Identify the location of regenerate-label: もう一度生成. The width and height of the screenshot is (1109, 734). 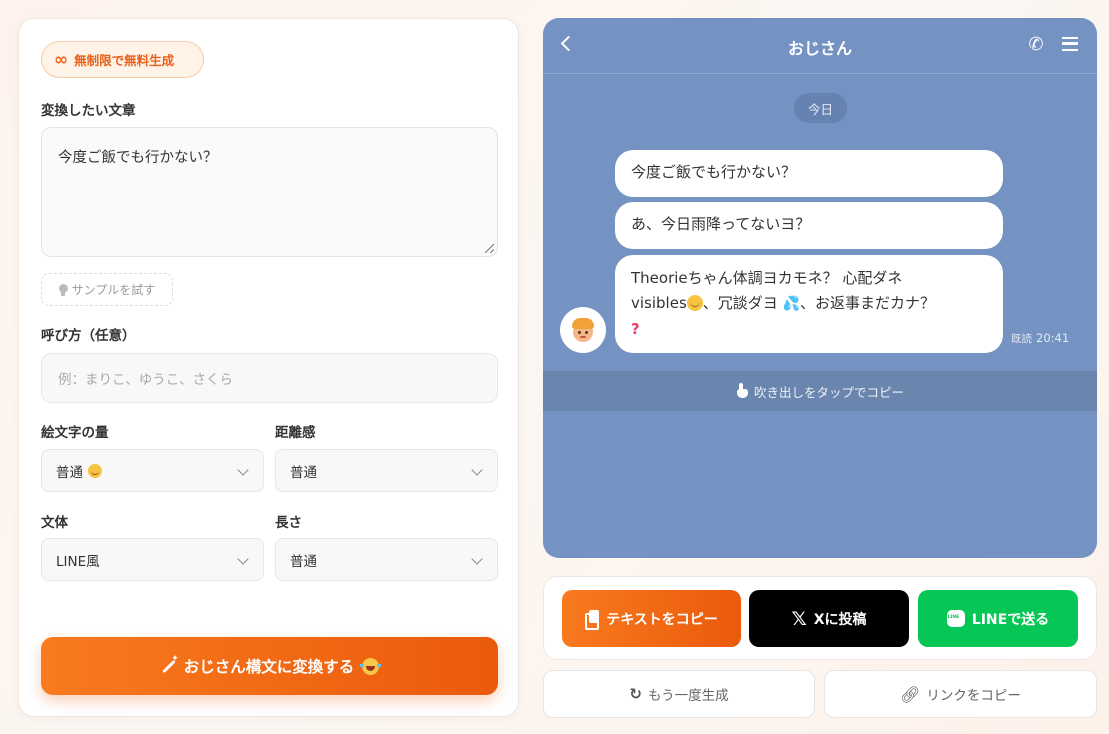
(688, 696).